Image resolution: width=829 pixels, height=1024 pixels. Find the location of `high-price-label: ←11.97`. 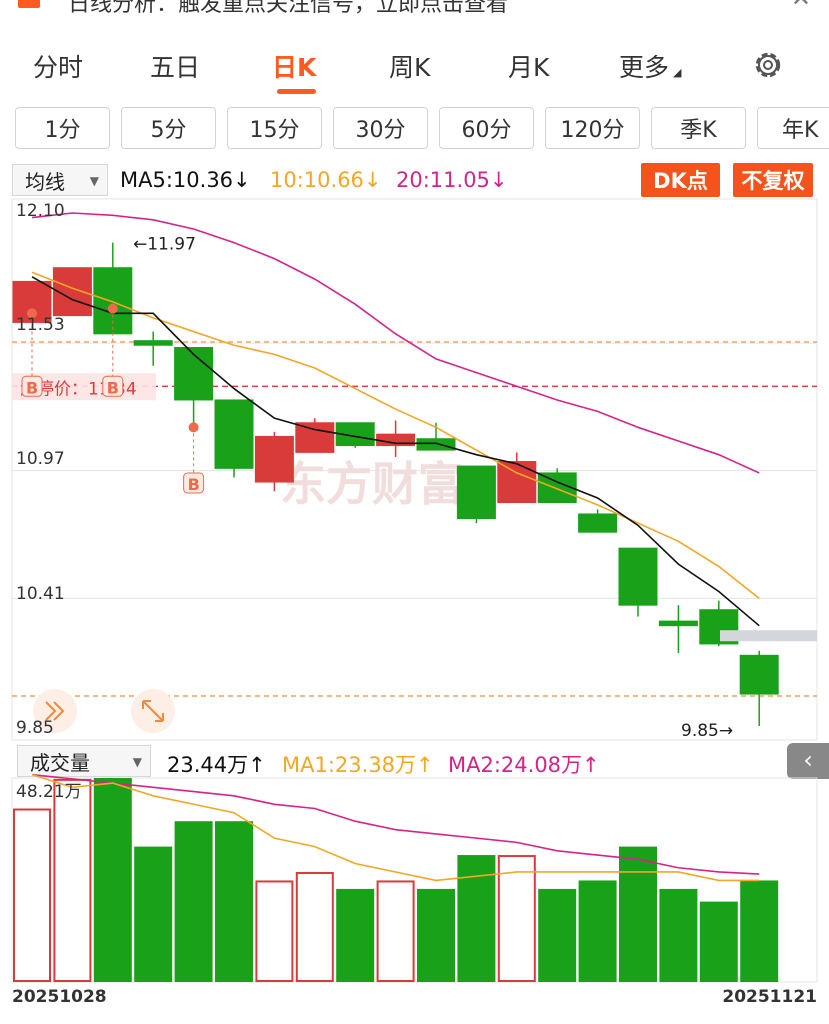

high-price-label: ←11.97 is located at coordinates (164, 245).